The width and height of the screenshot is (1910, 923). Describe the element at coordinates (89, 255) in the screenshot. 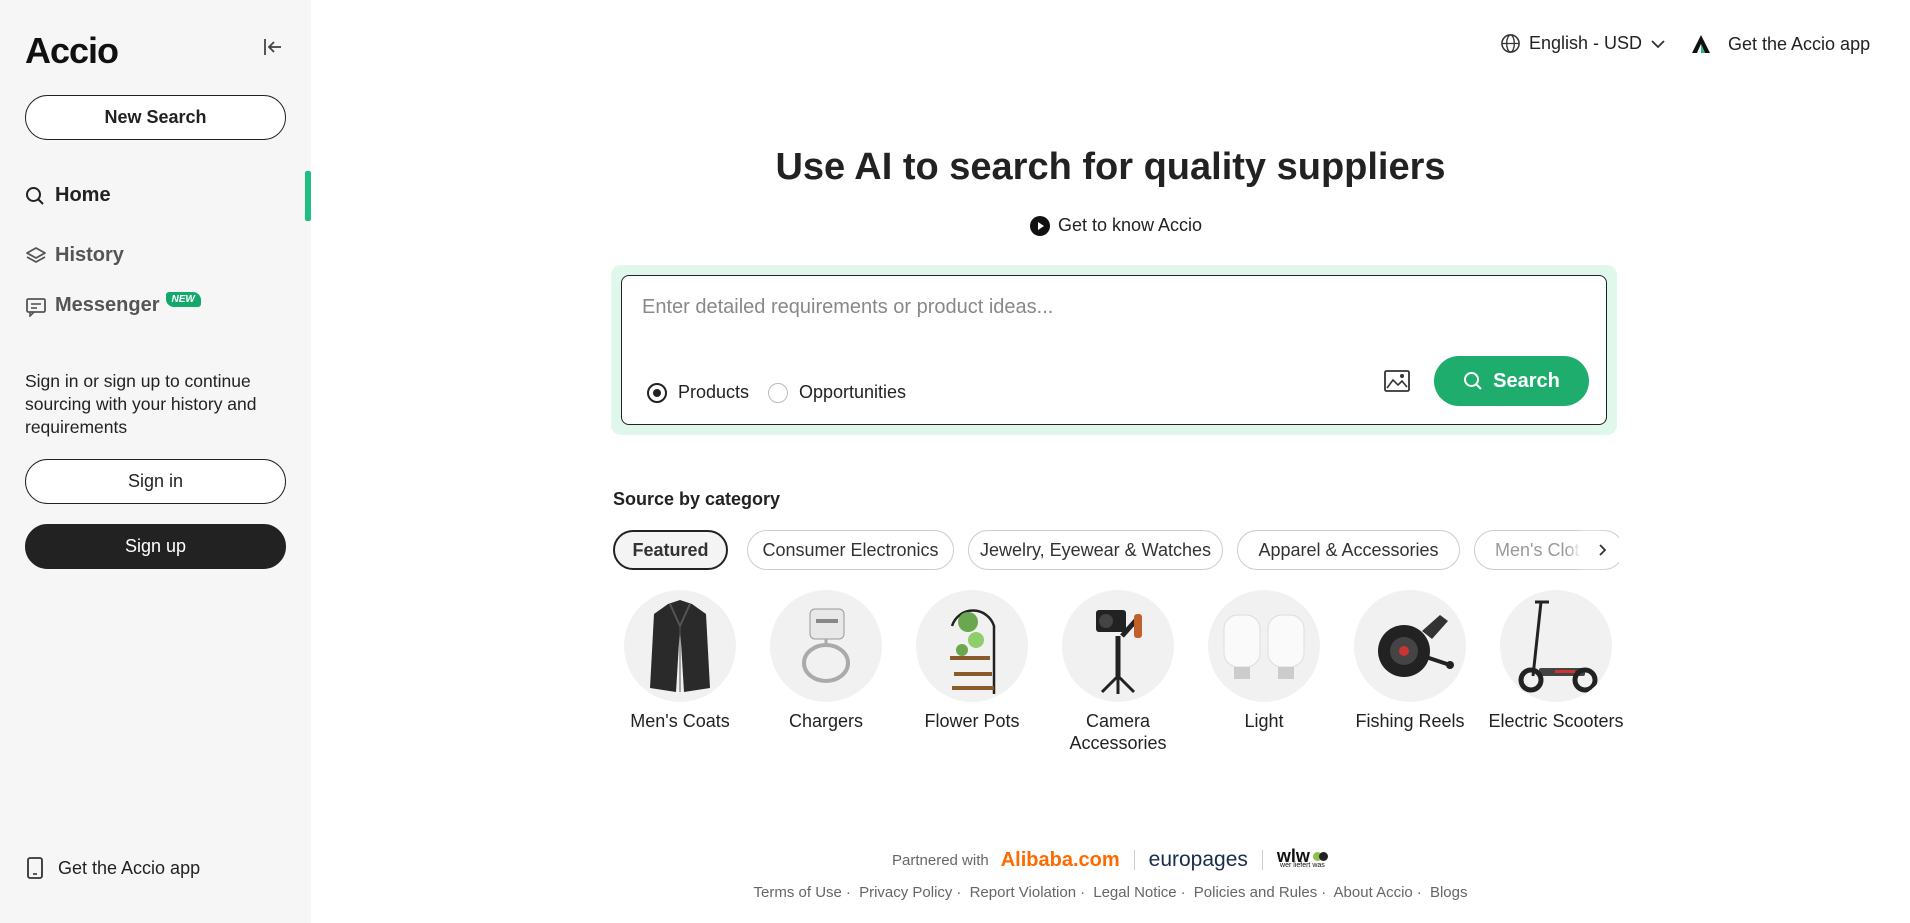

I see `sidebar-item-label: History` at that location.